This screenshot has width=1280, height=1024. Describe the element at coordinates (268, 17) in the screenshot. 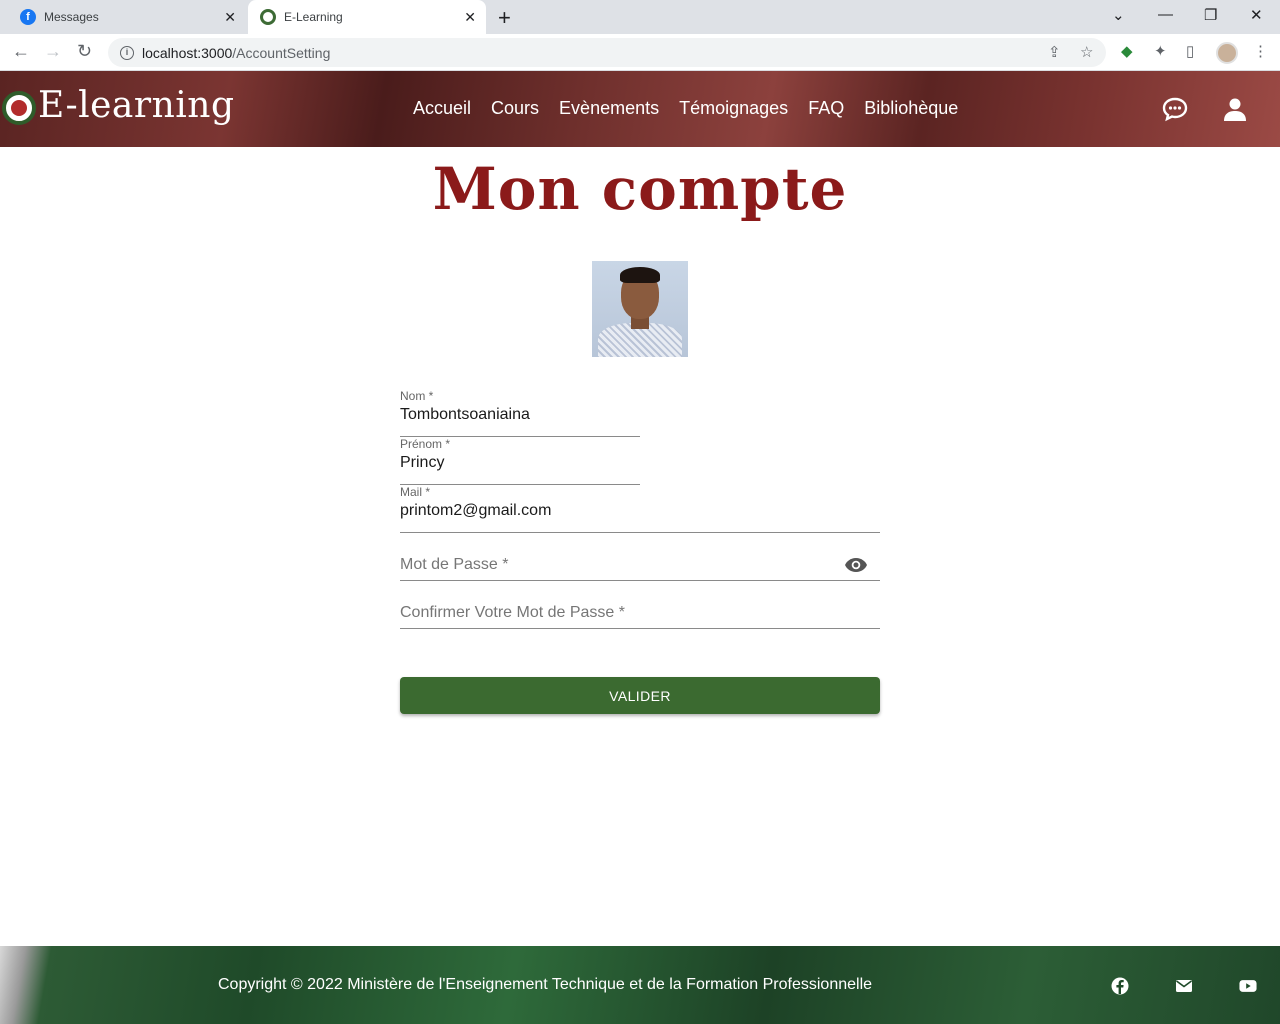

I see `elearning-logo-icon` at that location.